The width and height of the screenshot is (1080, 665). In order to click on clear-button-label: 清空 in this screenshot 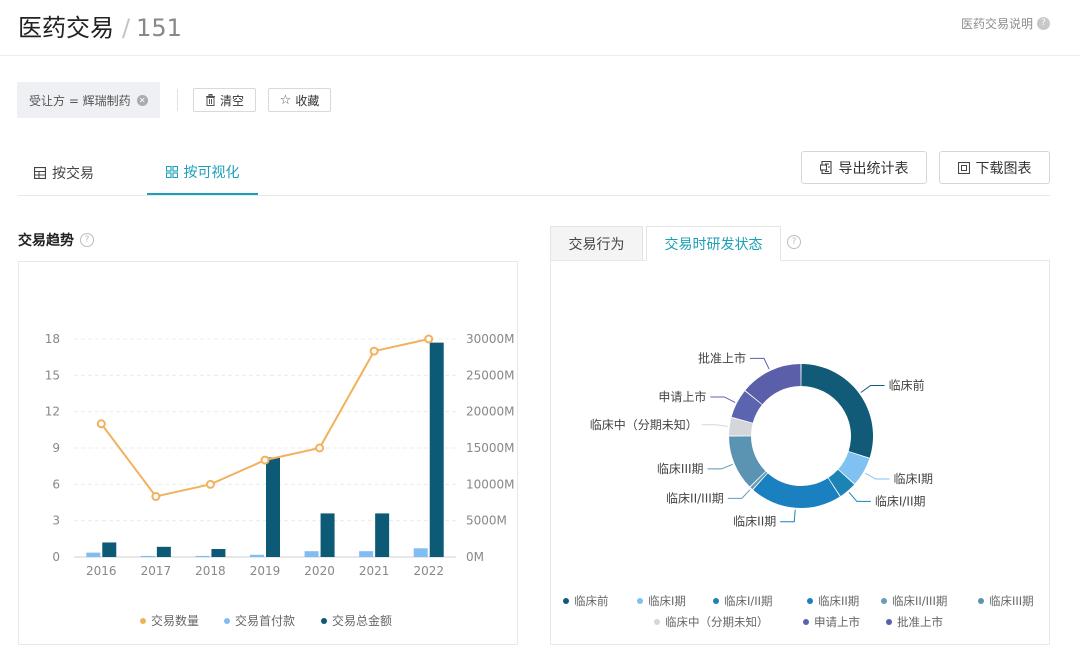, I will do `click(231, 100)`.